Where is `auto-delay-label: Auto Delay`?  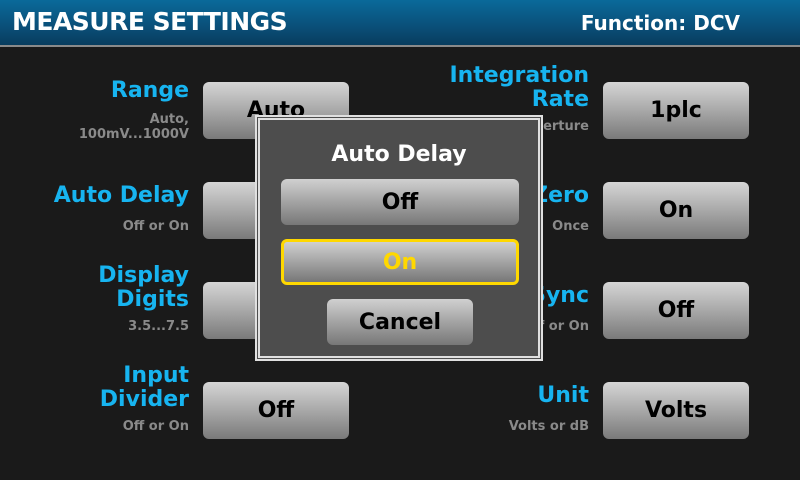 auto-delay-label: Auto Delay is located at coordinates (121, 195).